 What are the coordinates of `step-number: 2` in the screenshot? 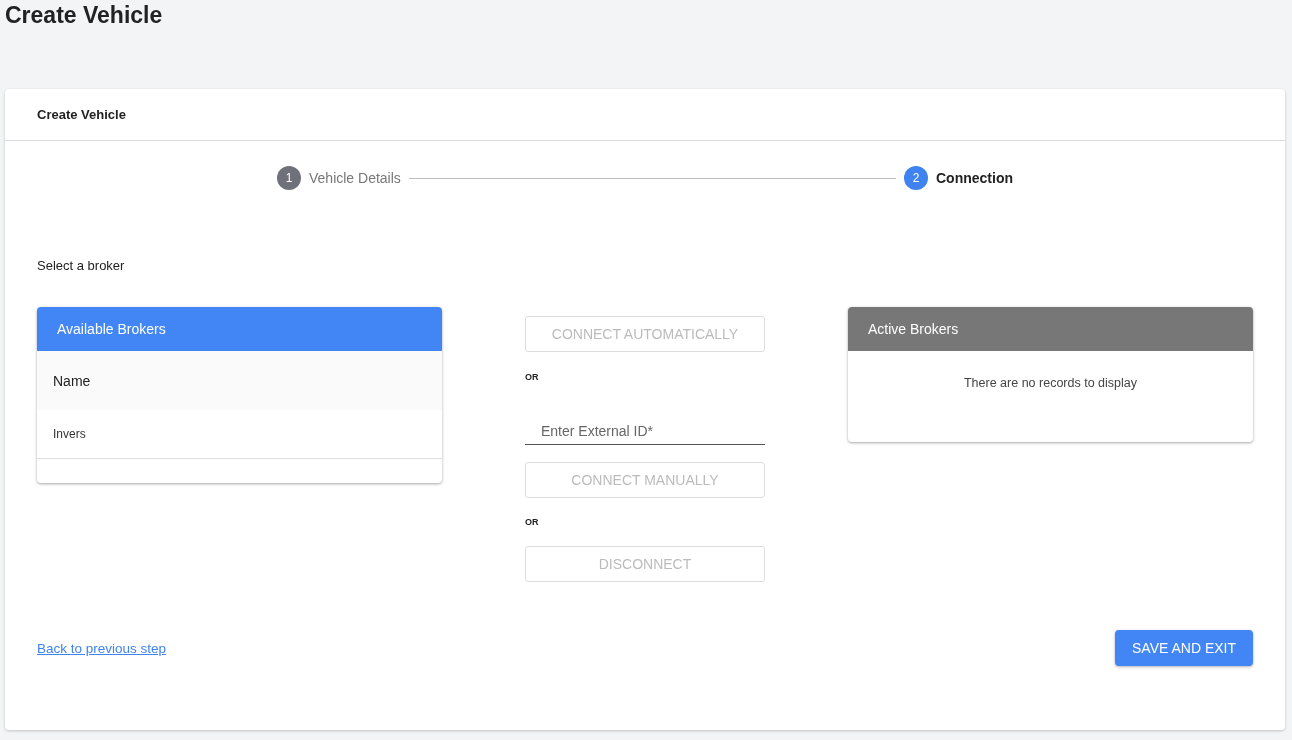 It's located at (916, 178).